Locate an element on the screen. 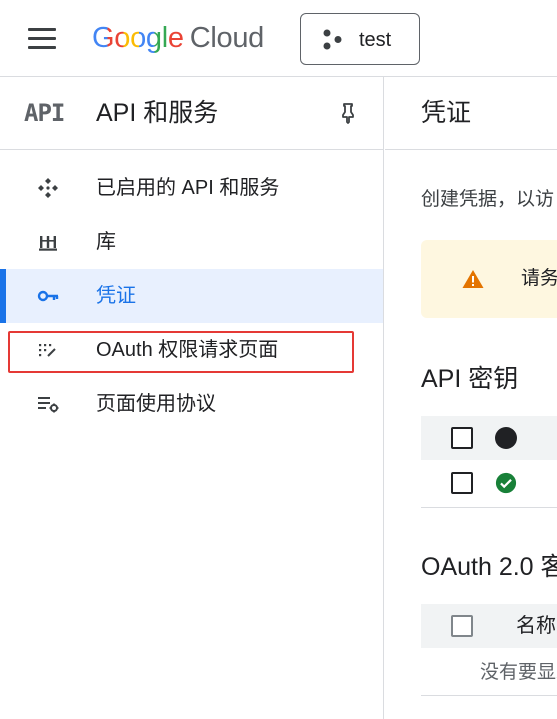 This screenshot has width=557, height=719. sidebar-title: API 和服务 is located at coordinates (157, 113).